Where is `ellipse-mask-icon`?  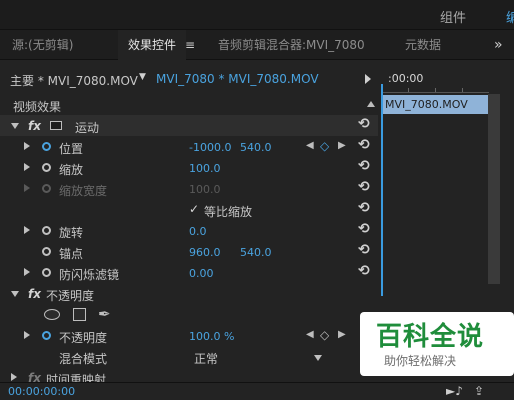
ellipse-mask-icon is located at coordinates (52, 314).